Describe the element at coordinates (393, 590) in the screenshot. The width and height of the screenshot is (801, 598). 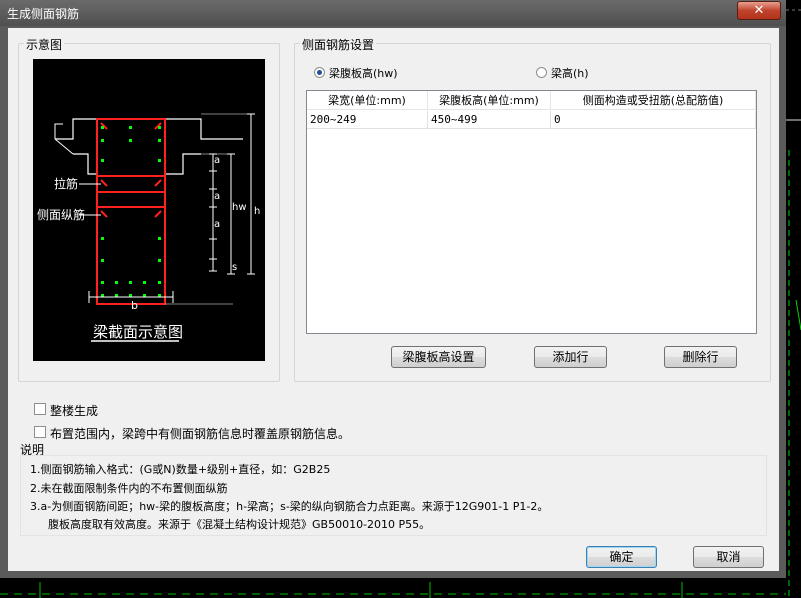
I see `background-cad-bottom` at that location.